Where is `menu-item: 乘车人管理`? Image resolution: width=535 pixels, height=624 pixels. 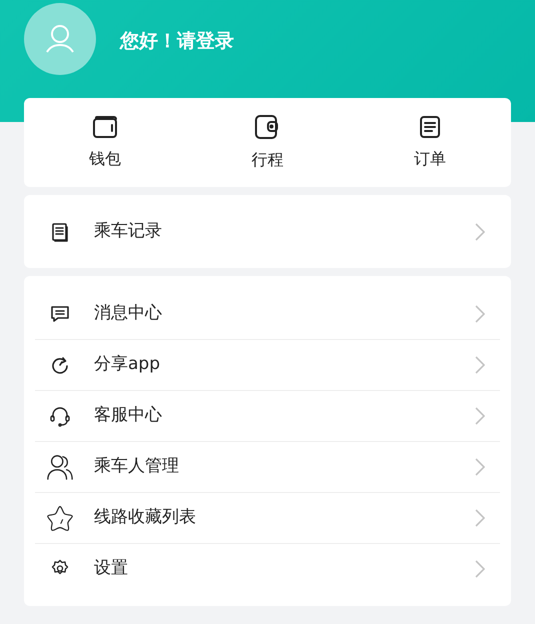
menu-item: 乘车人管理 is located at coordinates (267, 466).